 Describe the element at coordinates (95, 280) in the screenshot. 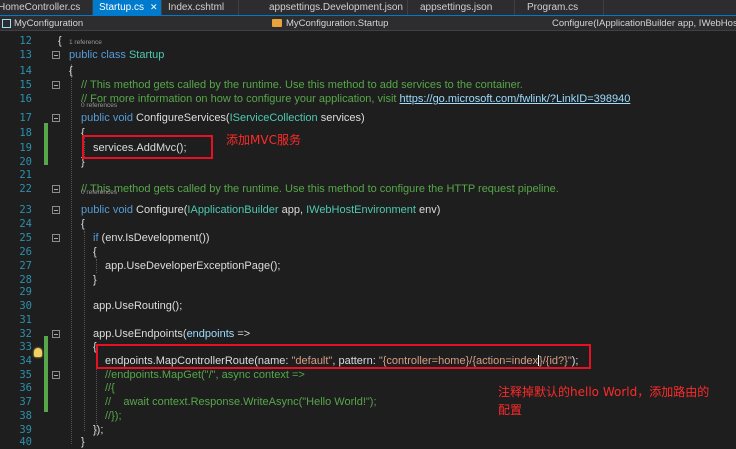

I see `code-line-28: }` at that location.